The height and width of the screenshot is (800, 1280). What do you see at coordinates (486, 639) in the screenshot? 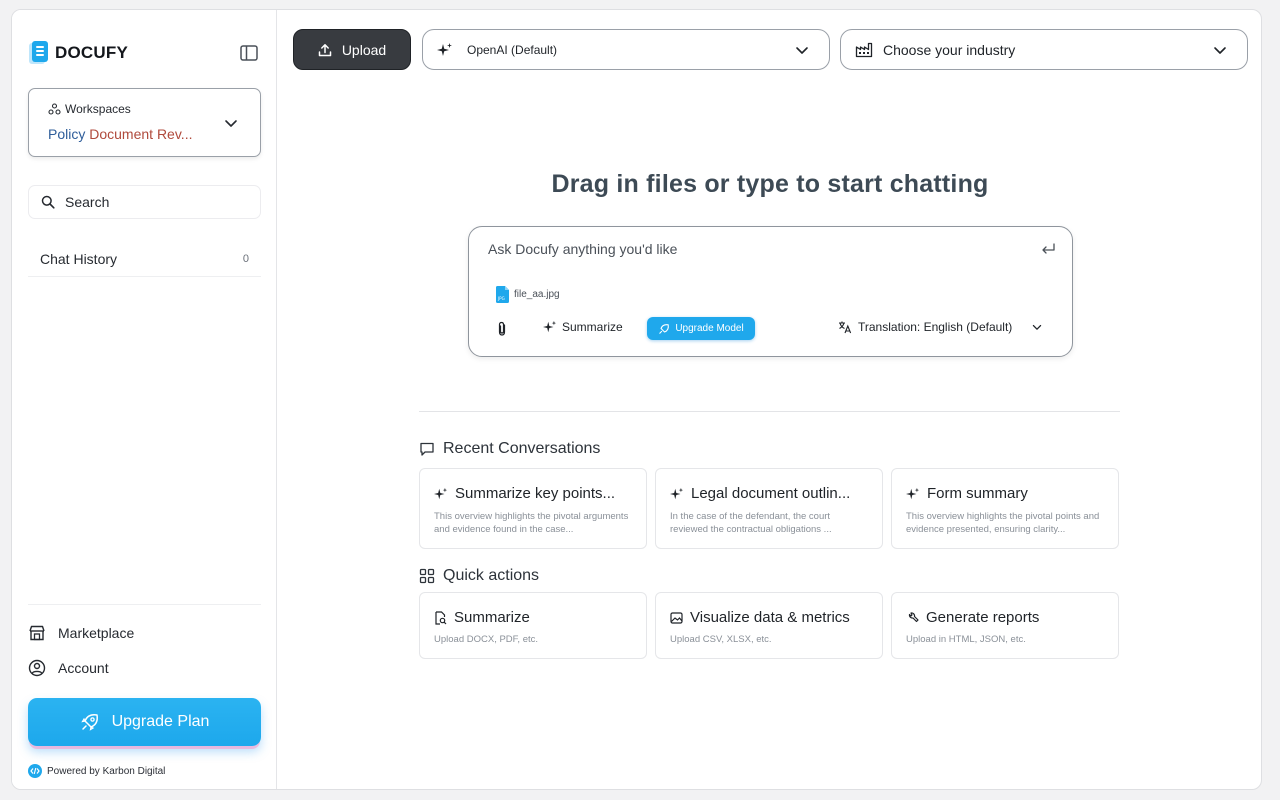
I see `card-description: Upload DOCX, PDF, etc.` at bounding box center [486, 639].